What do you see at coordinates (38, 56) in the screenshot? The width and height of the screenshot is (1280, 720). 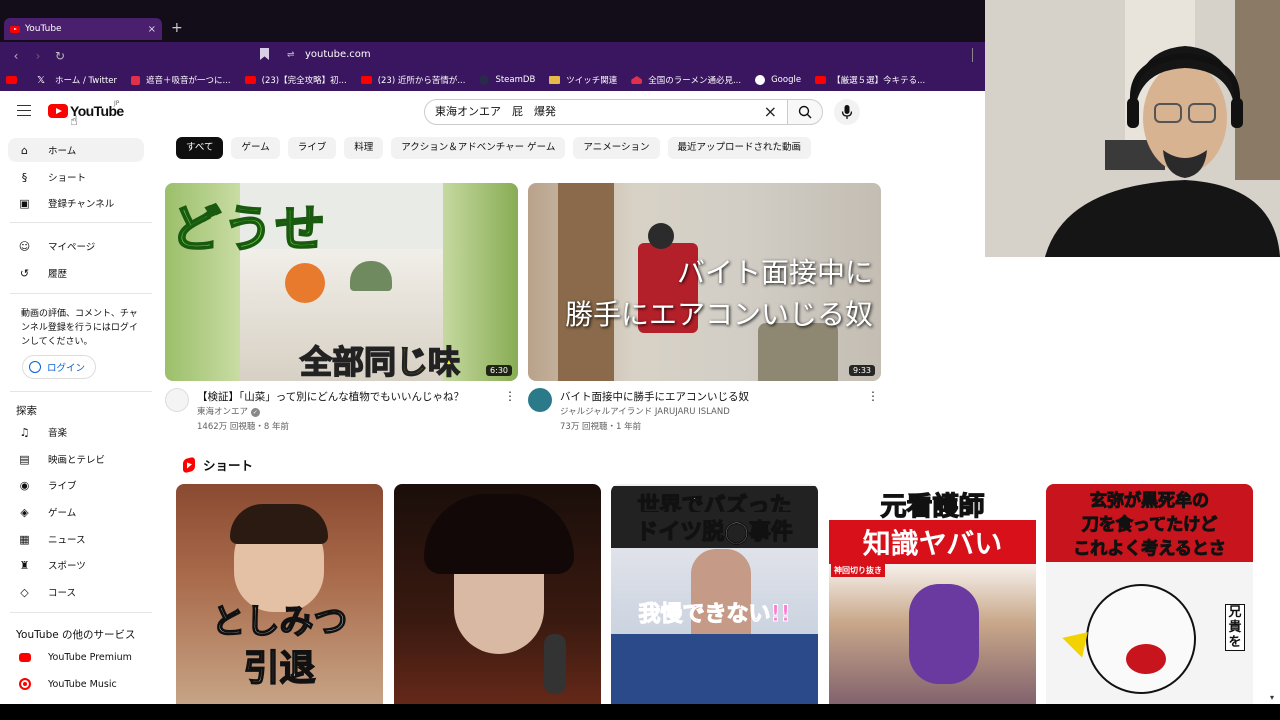 I see `forward-icon: ›` at bounding box center [38, 56].